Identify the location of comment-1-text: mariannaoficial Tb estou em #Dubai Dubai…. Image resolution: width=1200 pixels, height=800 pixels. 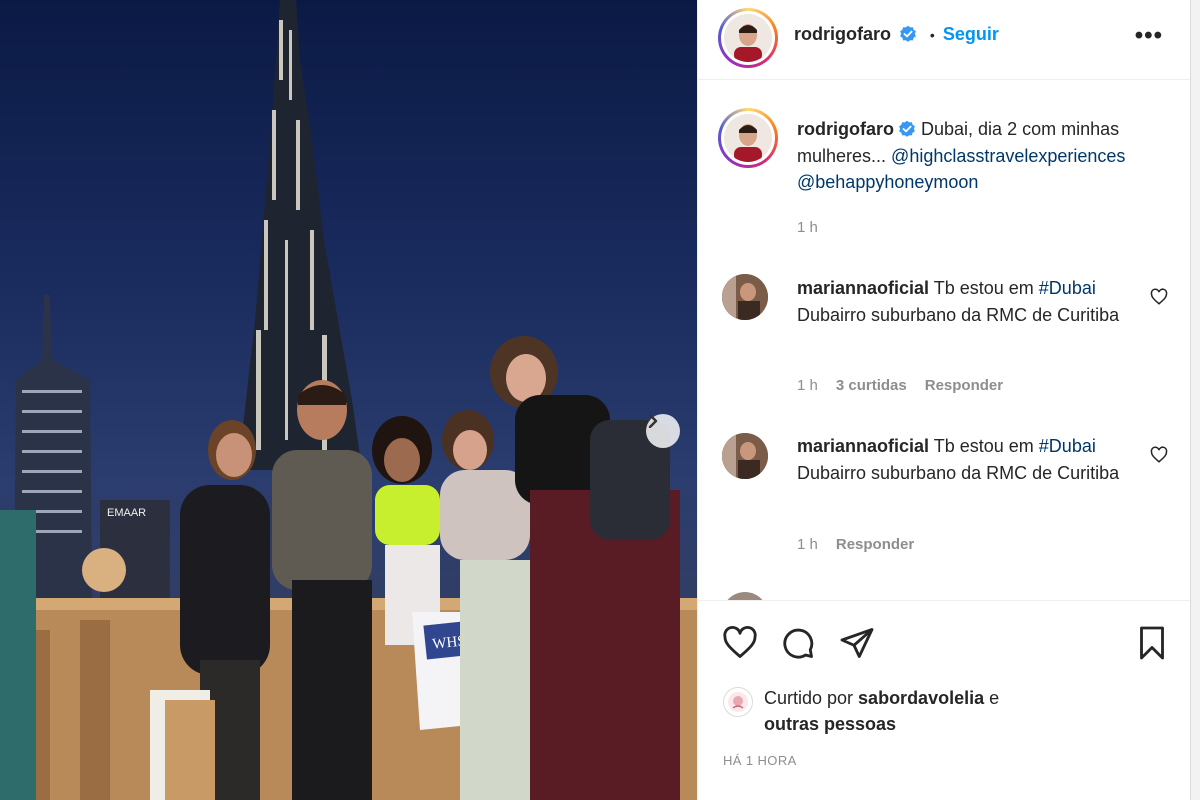
(969, 301).